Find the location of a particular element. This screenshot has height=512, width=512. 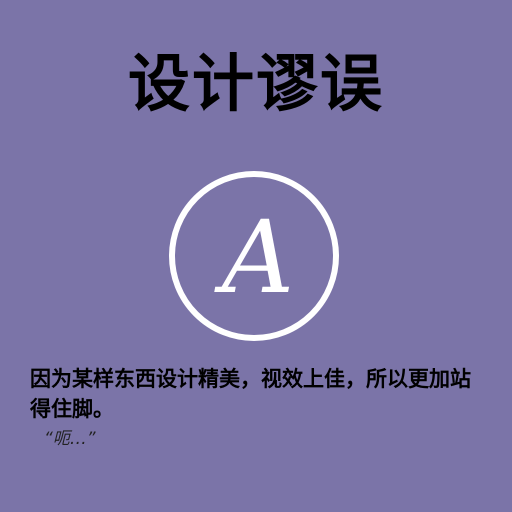

page-title: 设计谬误 is located at coordinates (255, 83).